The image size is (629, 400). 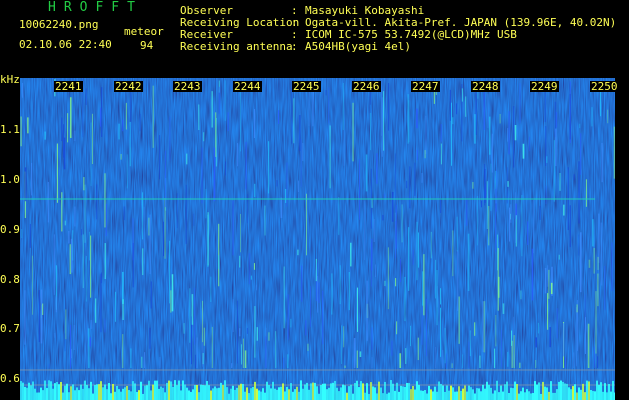 What do you see at coordinates (240, 22) in the screenshot?
I see `location-label: Receiving Location` at bounding box center [240, 22].